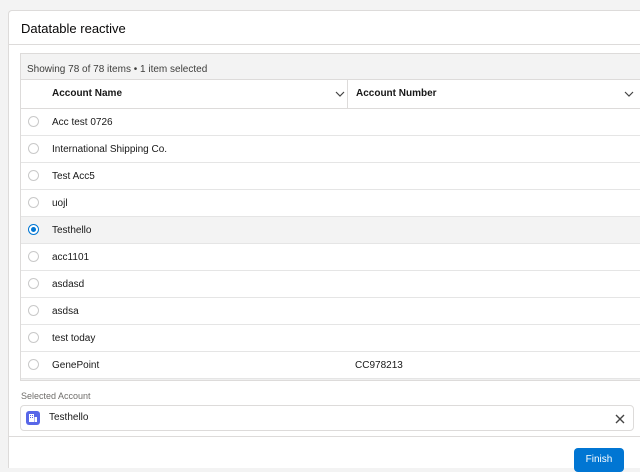 This screenshot has width=640, height=472. What do you see at coordinates (76, 365) in the screenshot?
I see `cell-account-name: GenePoint` at bounding box center [76, 365].